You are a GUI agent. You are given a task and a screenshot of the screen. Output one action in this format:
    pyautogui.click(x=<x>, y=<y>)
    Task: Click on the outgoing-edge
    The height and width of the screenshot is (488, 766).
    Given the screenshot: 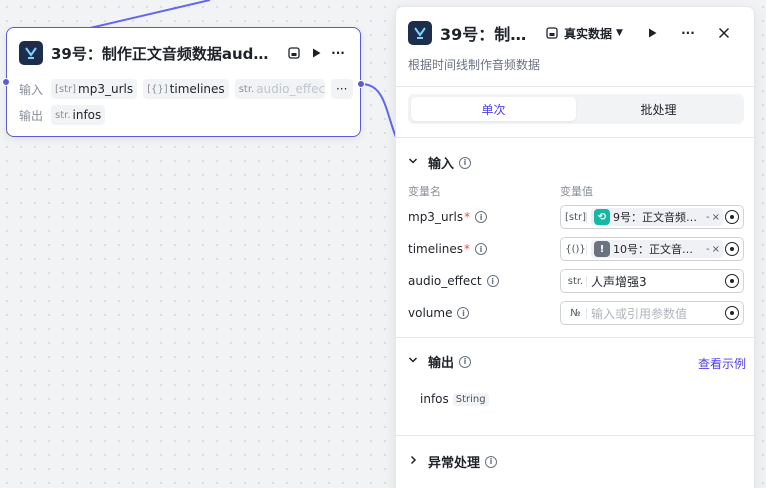 What is the action you would take?
    pyautogui.click(x=379, y=112)
    